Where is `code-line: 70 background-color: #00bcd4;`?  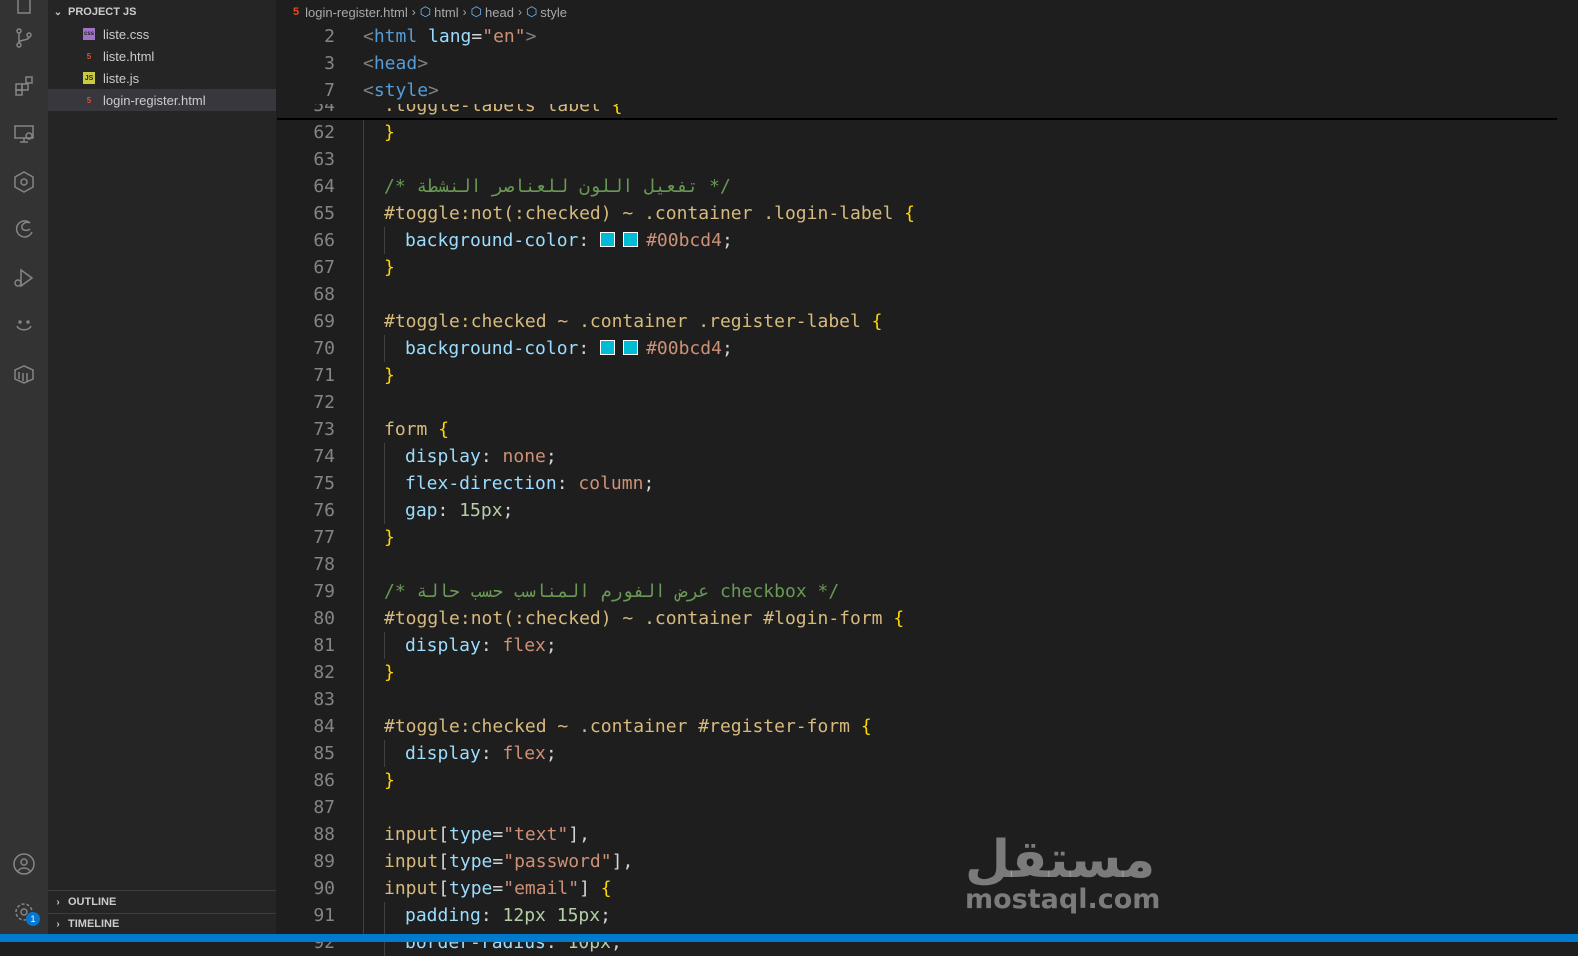
code-line: 70 background-color: #00bcd4; is located at coordinates (922, 348).